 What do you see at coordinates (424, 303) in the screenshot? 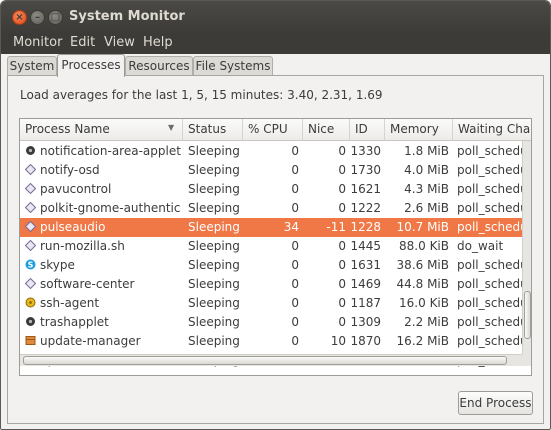
I see `process-memory-cell: 16.0 KiB` at bounding box center [424, 303].